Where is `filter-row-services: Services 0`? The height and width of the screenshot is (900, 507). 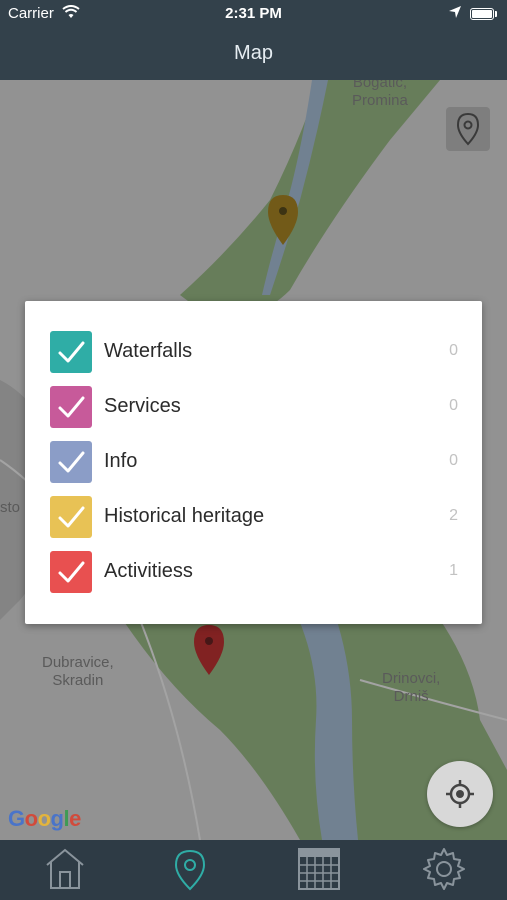
filter-row-services: Services 0 is located at coordinates (254, 407).